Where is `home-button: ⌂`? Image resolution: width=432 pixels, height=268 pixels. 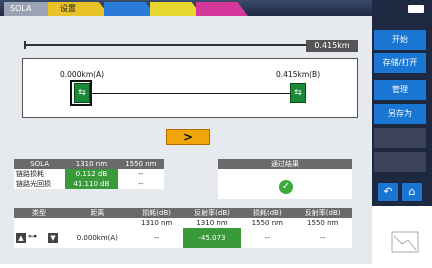 home-button: ⌂ is located at coordinates (412, 192).